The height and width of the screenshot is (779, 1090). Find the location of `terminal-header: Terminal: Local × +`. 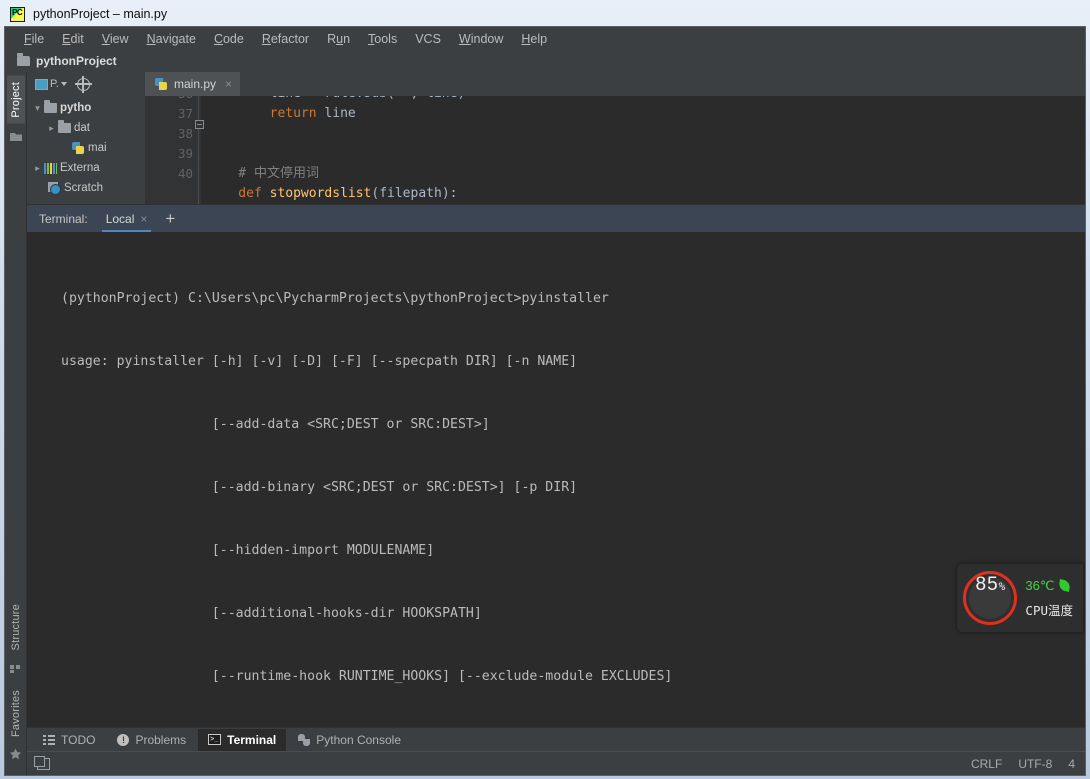

terminal-header: Terminal: Local × + is located at coordinates (556, 218).